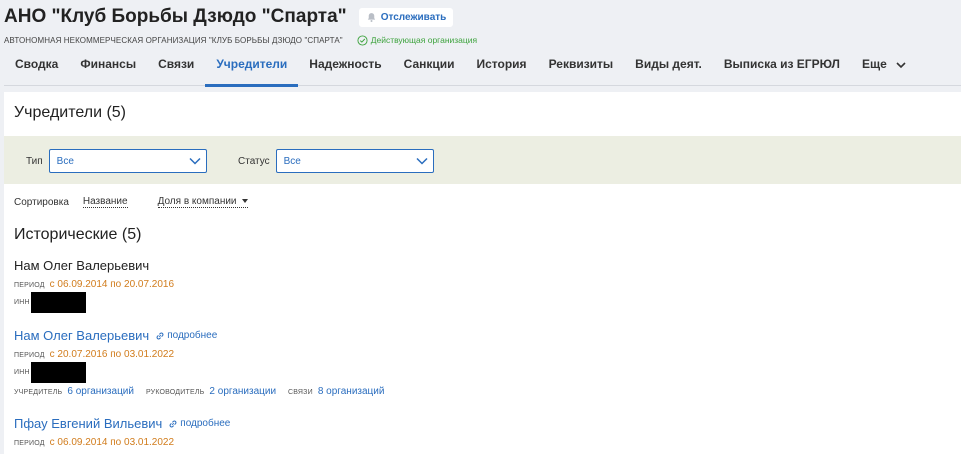  I want to click on tab-finance: Финансы, so click(108, 71).